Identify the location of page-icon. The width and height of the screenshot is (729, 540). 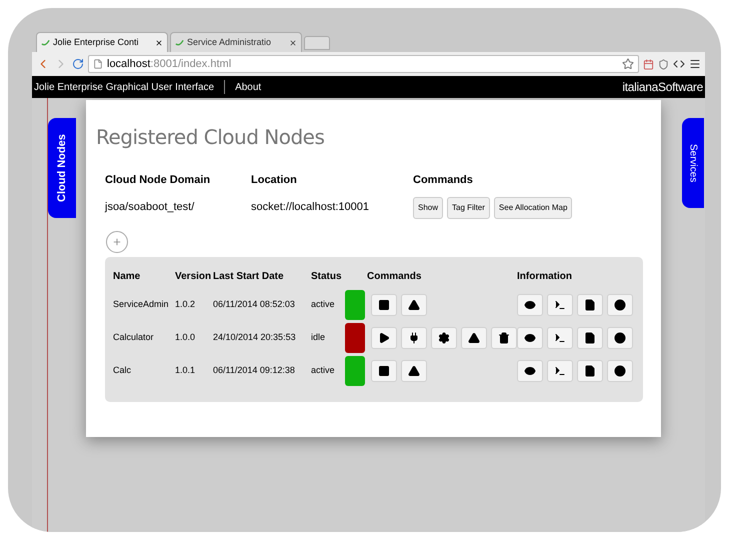
(98, 64).